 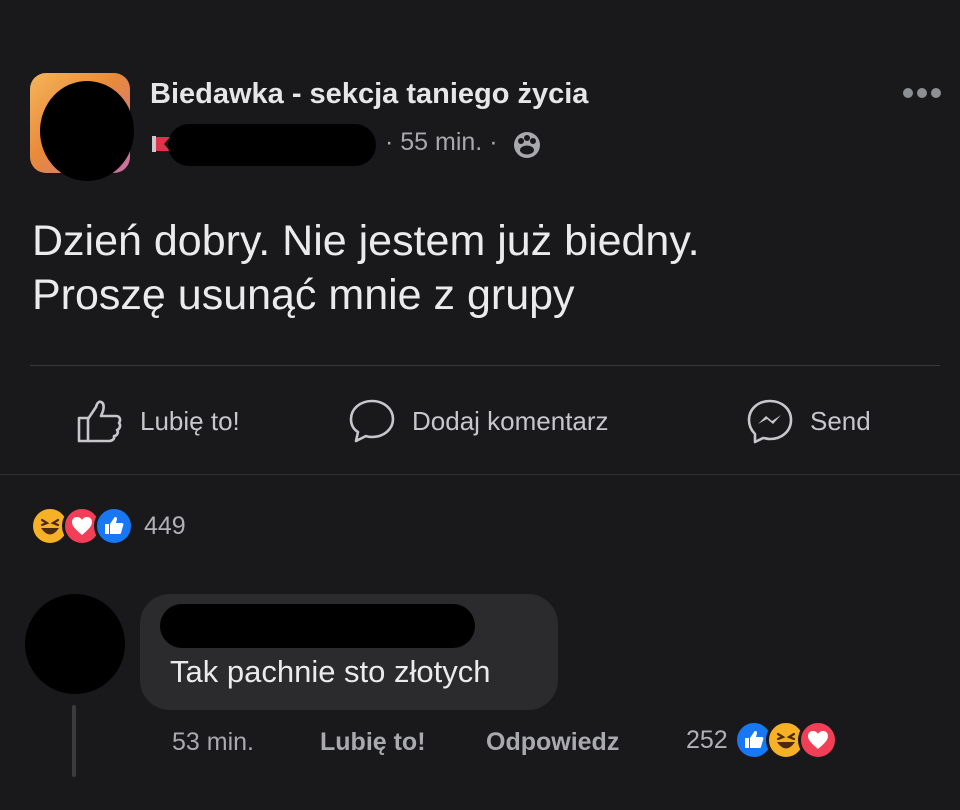 What do you see at coordinates (552, 742) in the screenshot?
I see `comment-reply-button: Odpowiedz` at bounding box center [552, 742].